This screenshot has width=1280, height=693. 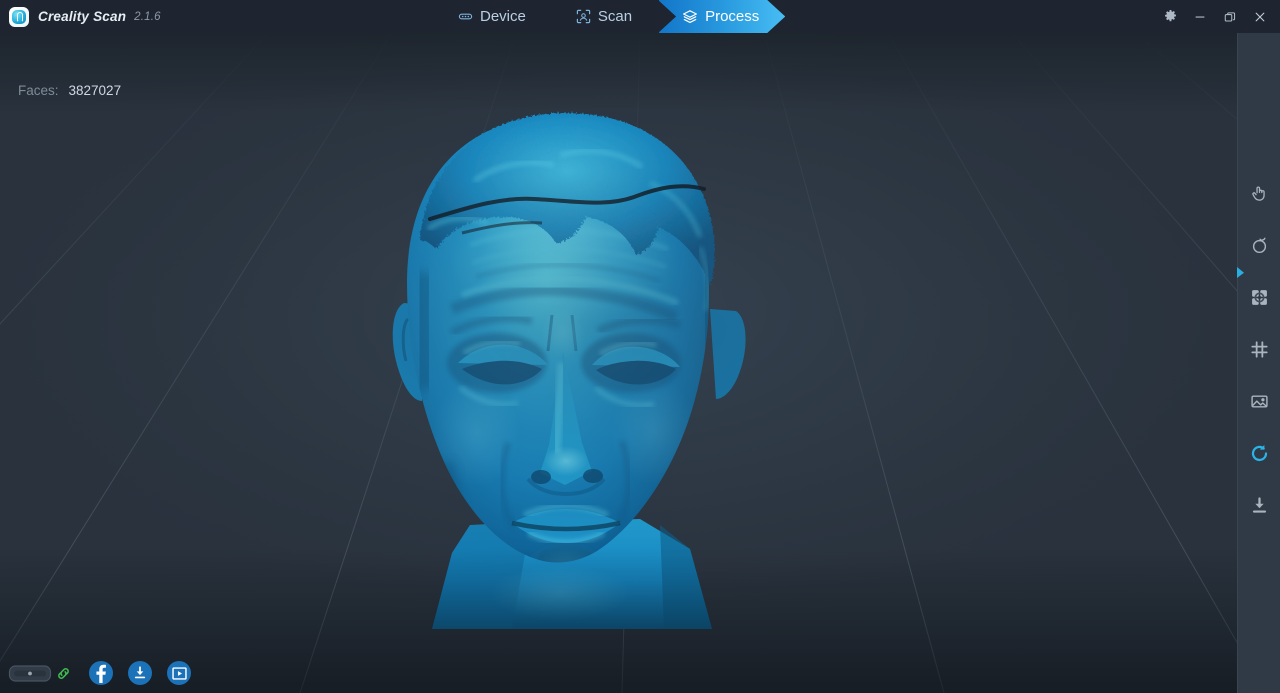 I want to click on sidebar-item-texture, so click(x=1259, y=401).